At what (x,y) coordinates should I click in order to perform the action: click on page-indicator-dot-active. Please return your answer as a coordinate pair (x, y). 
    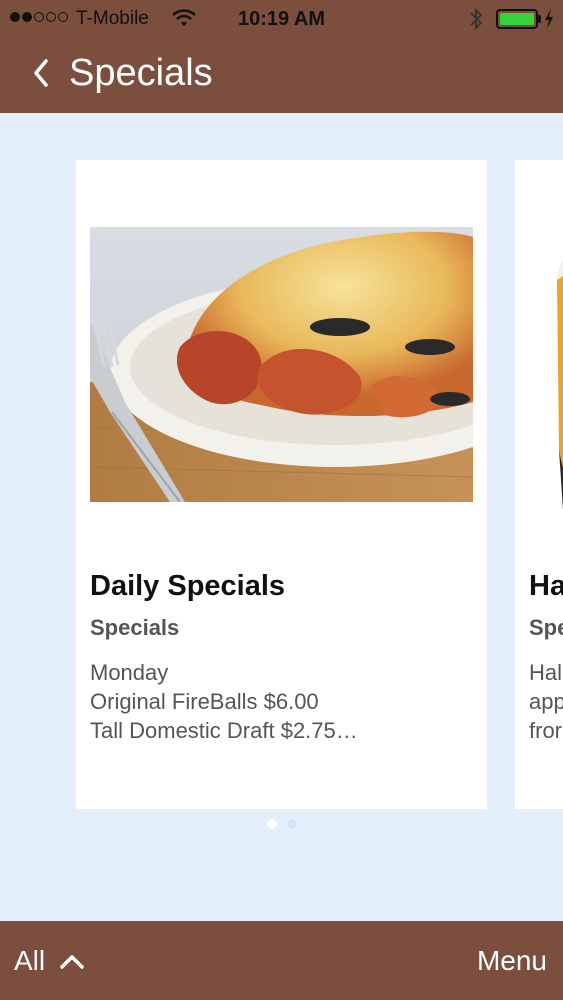
    Looking at the image, I should click on (271, 824).